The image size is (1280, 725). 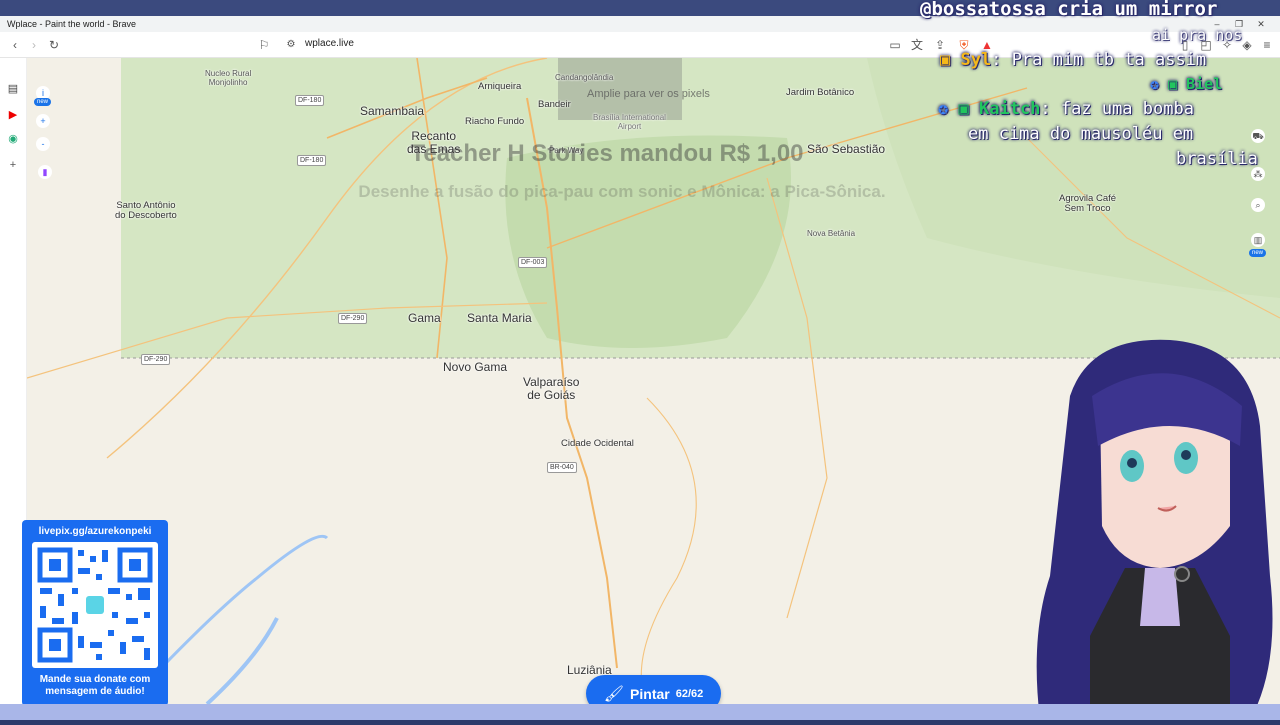 What do you see at coordinates (1258, 205) in the screenshot?
I see `locate-icon: ⌕` at bounding box center [1258, 205].